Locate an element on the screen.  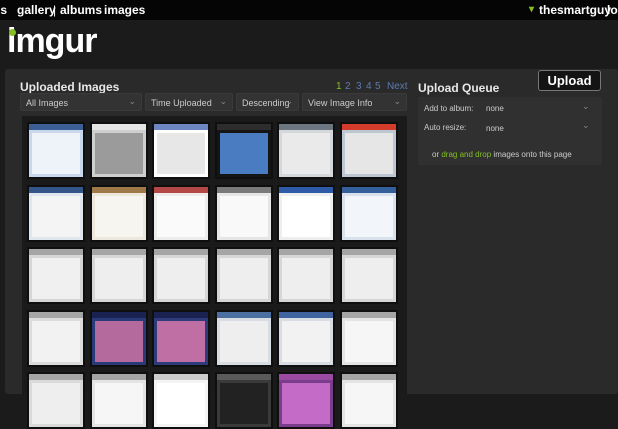
screenshot-blue-icon is located at coordinates (56, 127).